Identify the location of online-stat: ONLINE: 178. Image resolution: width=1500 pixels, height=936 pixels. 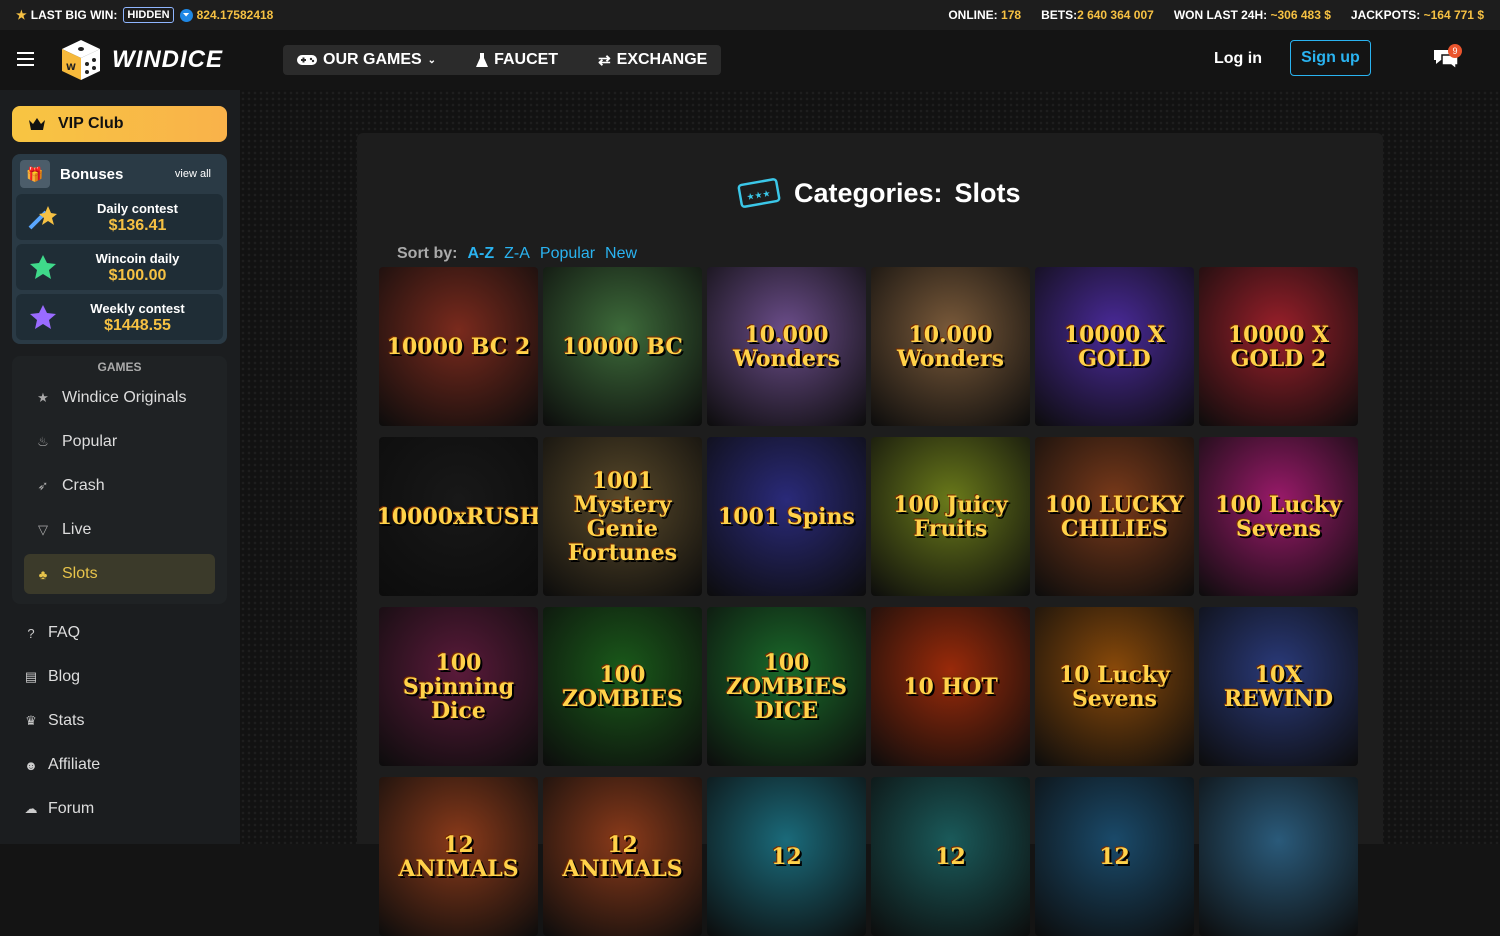
(984, 15).